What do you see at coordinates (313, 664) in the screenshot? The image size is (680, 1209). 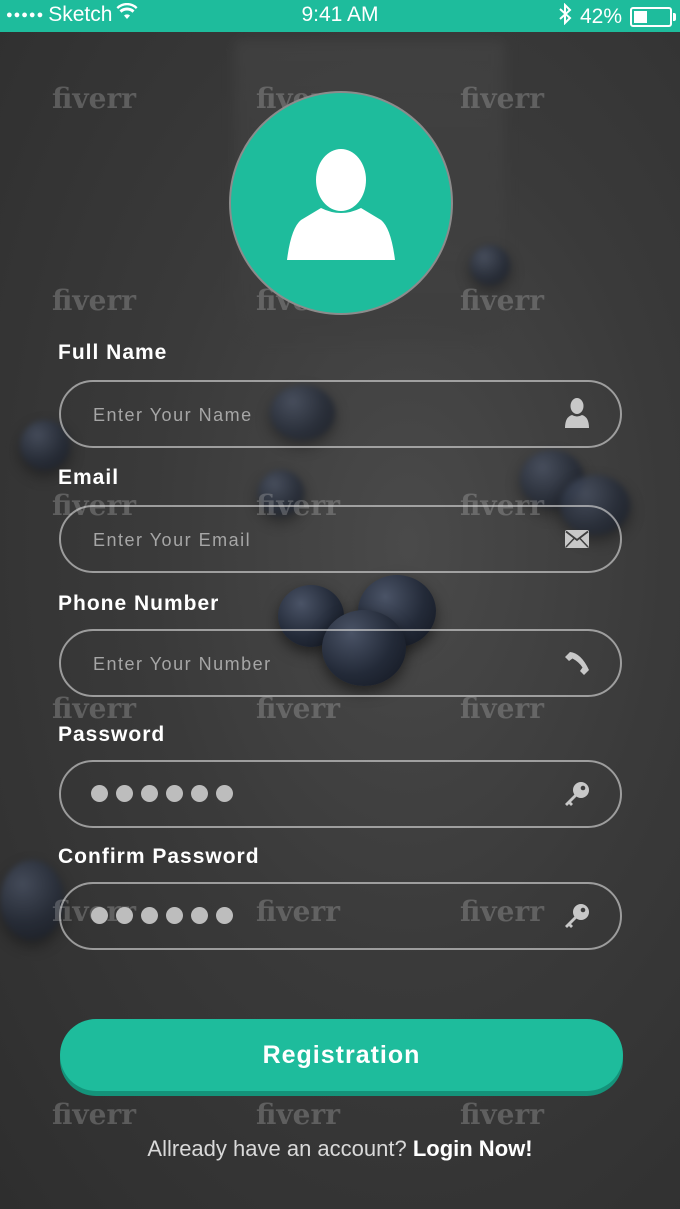 I see `phone-input` at bounding box center [313, 664].